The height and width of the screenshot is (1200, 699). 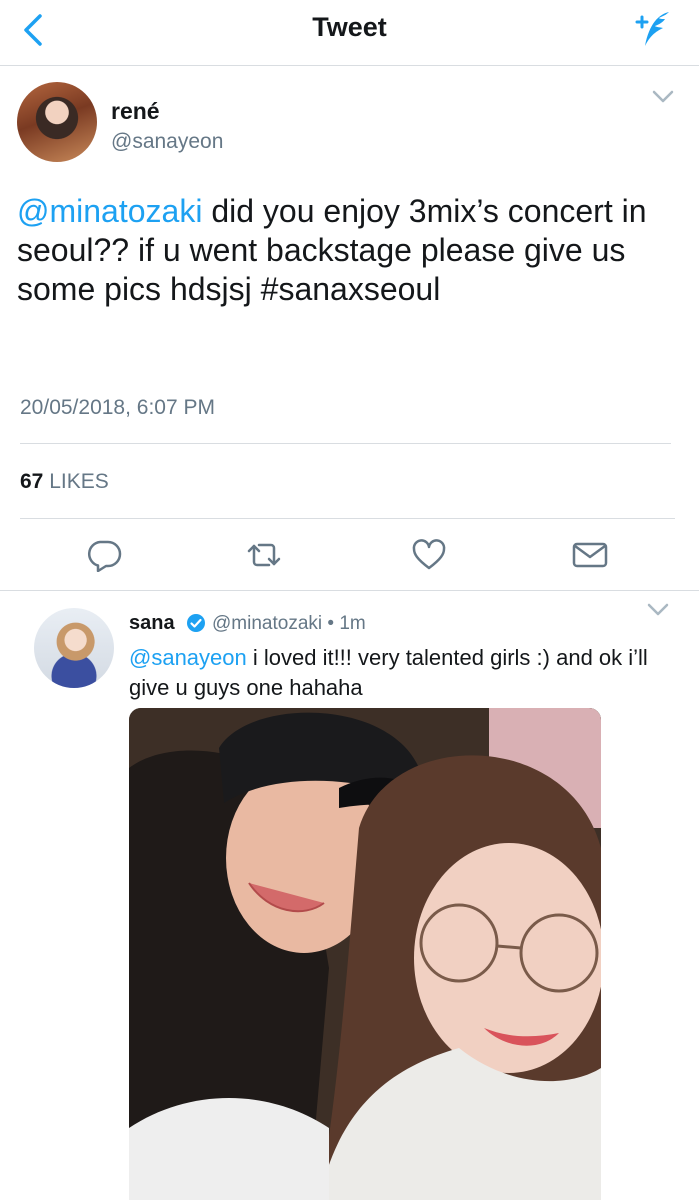 I want to click on reply-time: 1m, so click(x=352, y=623).